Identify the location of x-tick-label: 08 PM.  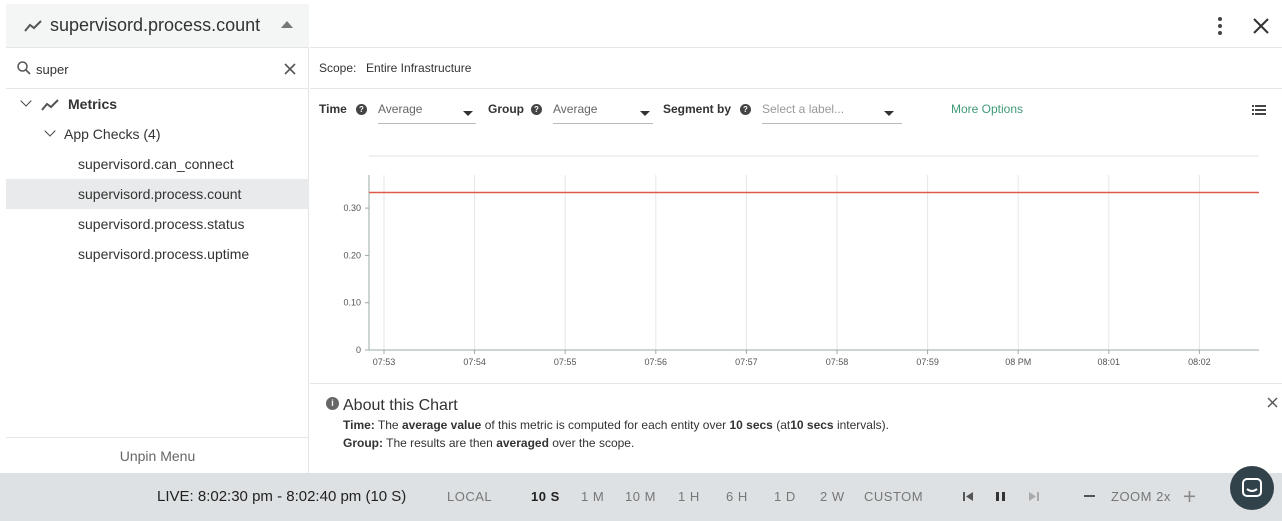
(1018, 362).